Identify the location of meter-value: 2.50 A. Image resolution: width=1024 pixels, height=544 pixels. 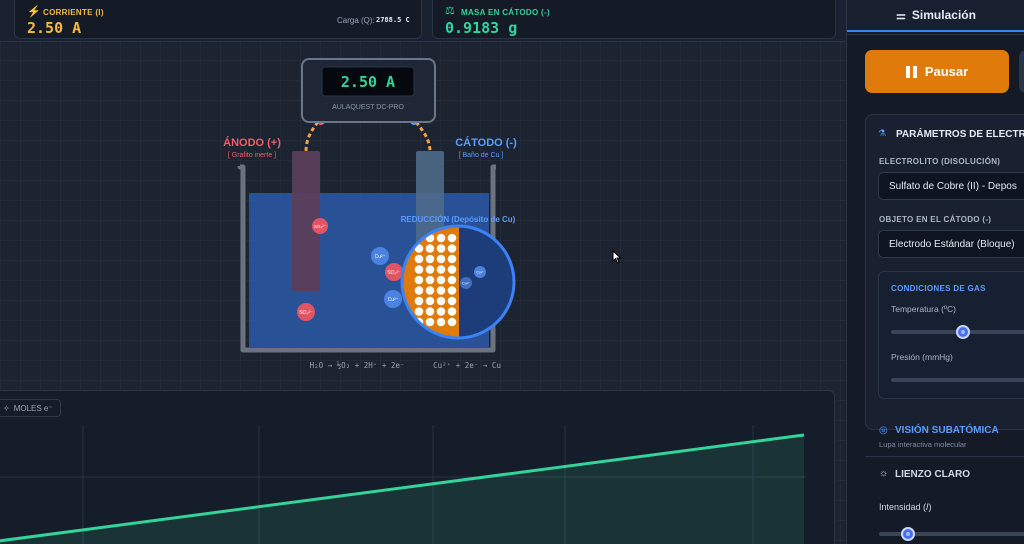
(368, 82).